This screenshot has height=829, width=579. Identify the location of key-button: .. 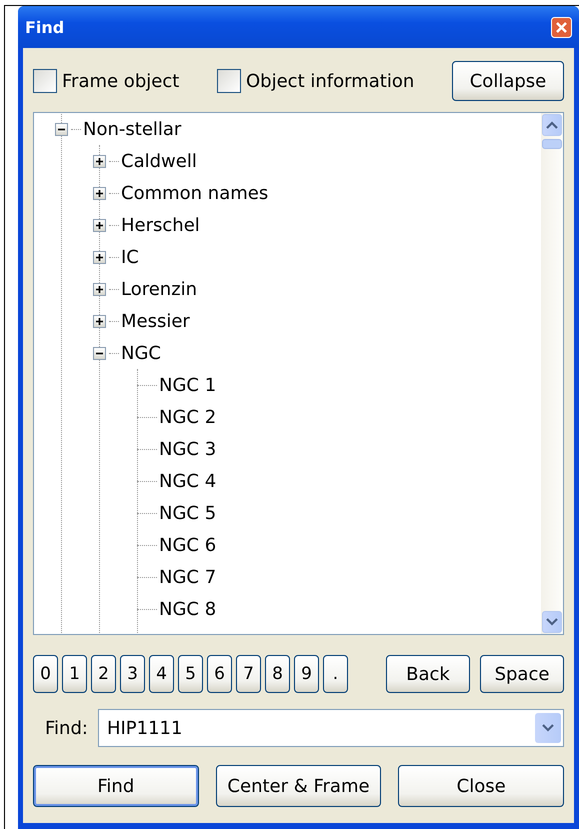
(335, 674).